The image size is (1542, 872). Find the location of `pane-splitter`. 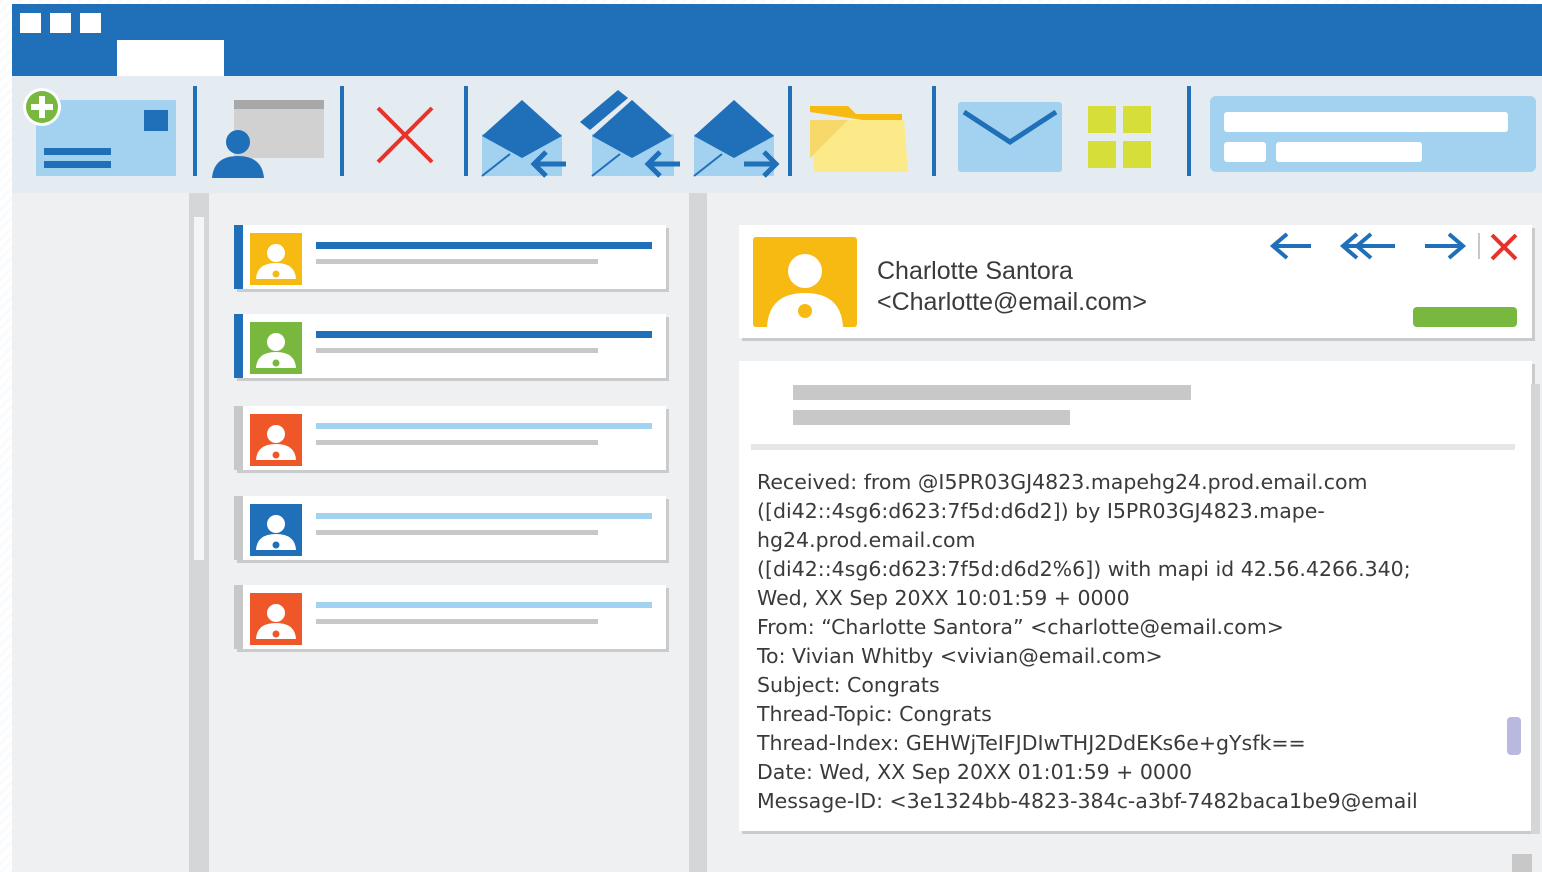

pane-splitter is located at coordinates (698, 532).